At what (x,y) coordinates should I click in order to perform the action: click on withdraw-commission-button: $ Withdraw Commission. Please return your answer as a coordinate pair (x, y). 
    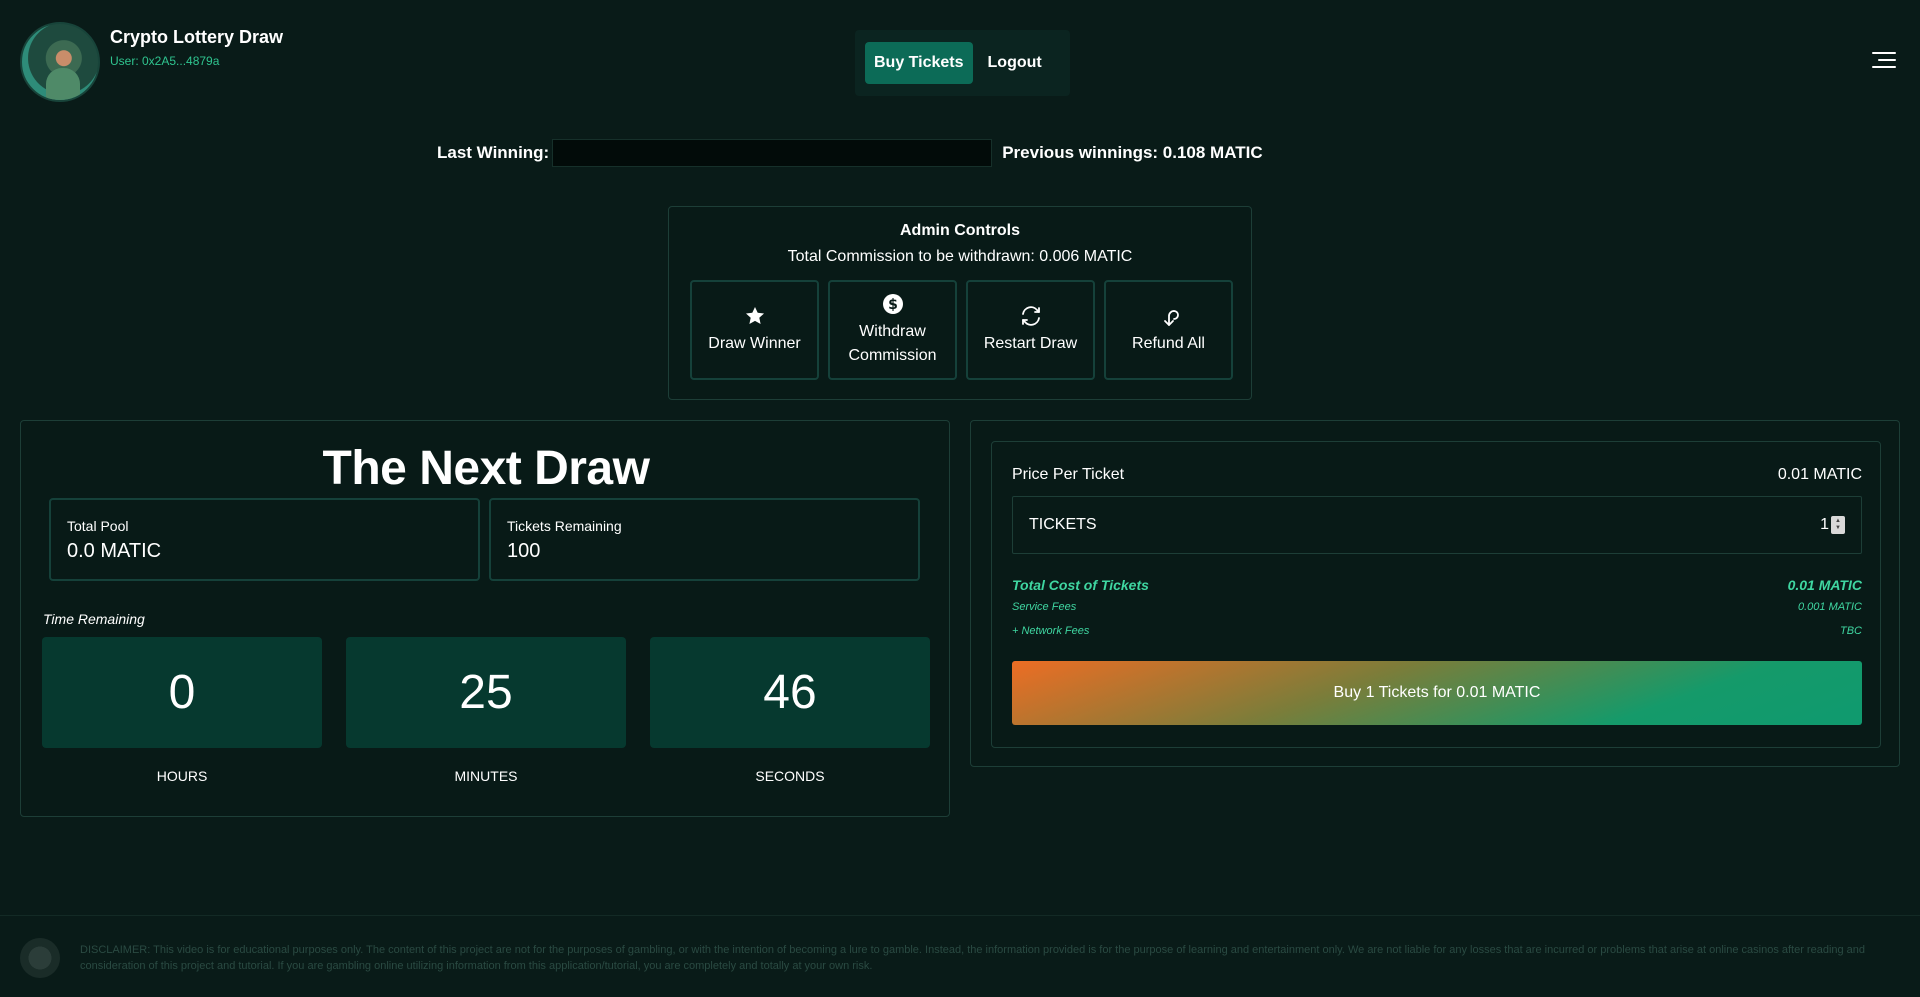
    Looking at the image, I should click on (892, 330).